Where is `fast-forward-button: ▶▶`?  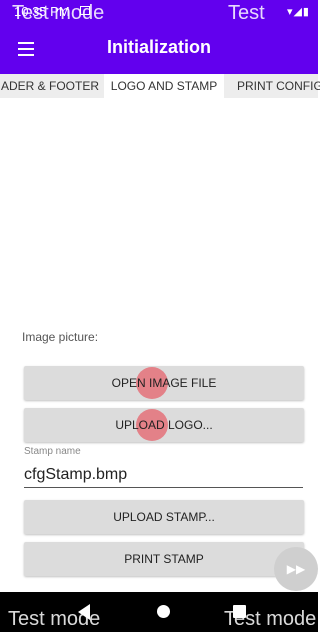 fast-forward-button: ▶▶ is located at coordinates (296, 569).